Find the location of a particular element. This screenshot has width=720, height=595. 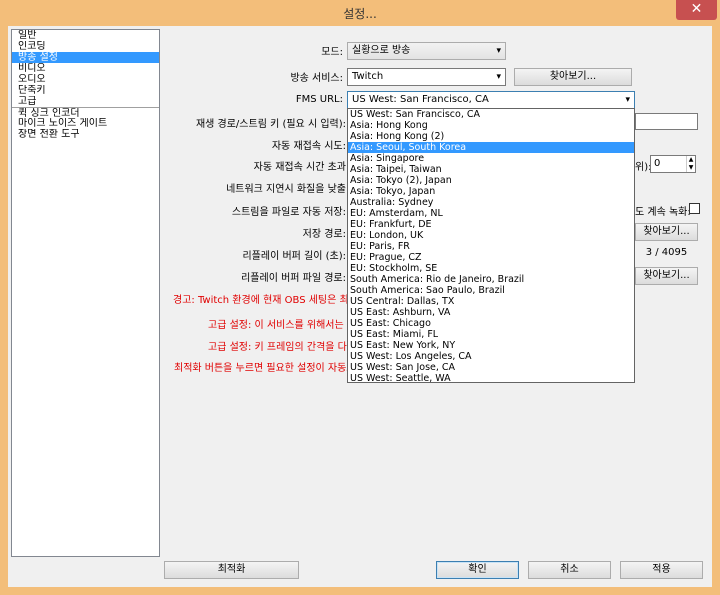

fms-url-select: US West: San Francisco, CA ▾ is located at coordinates (491, 100).